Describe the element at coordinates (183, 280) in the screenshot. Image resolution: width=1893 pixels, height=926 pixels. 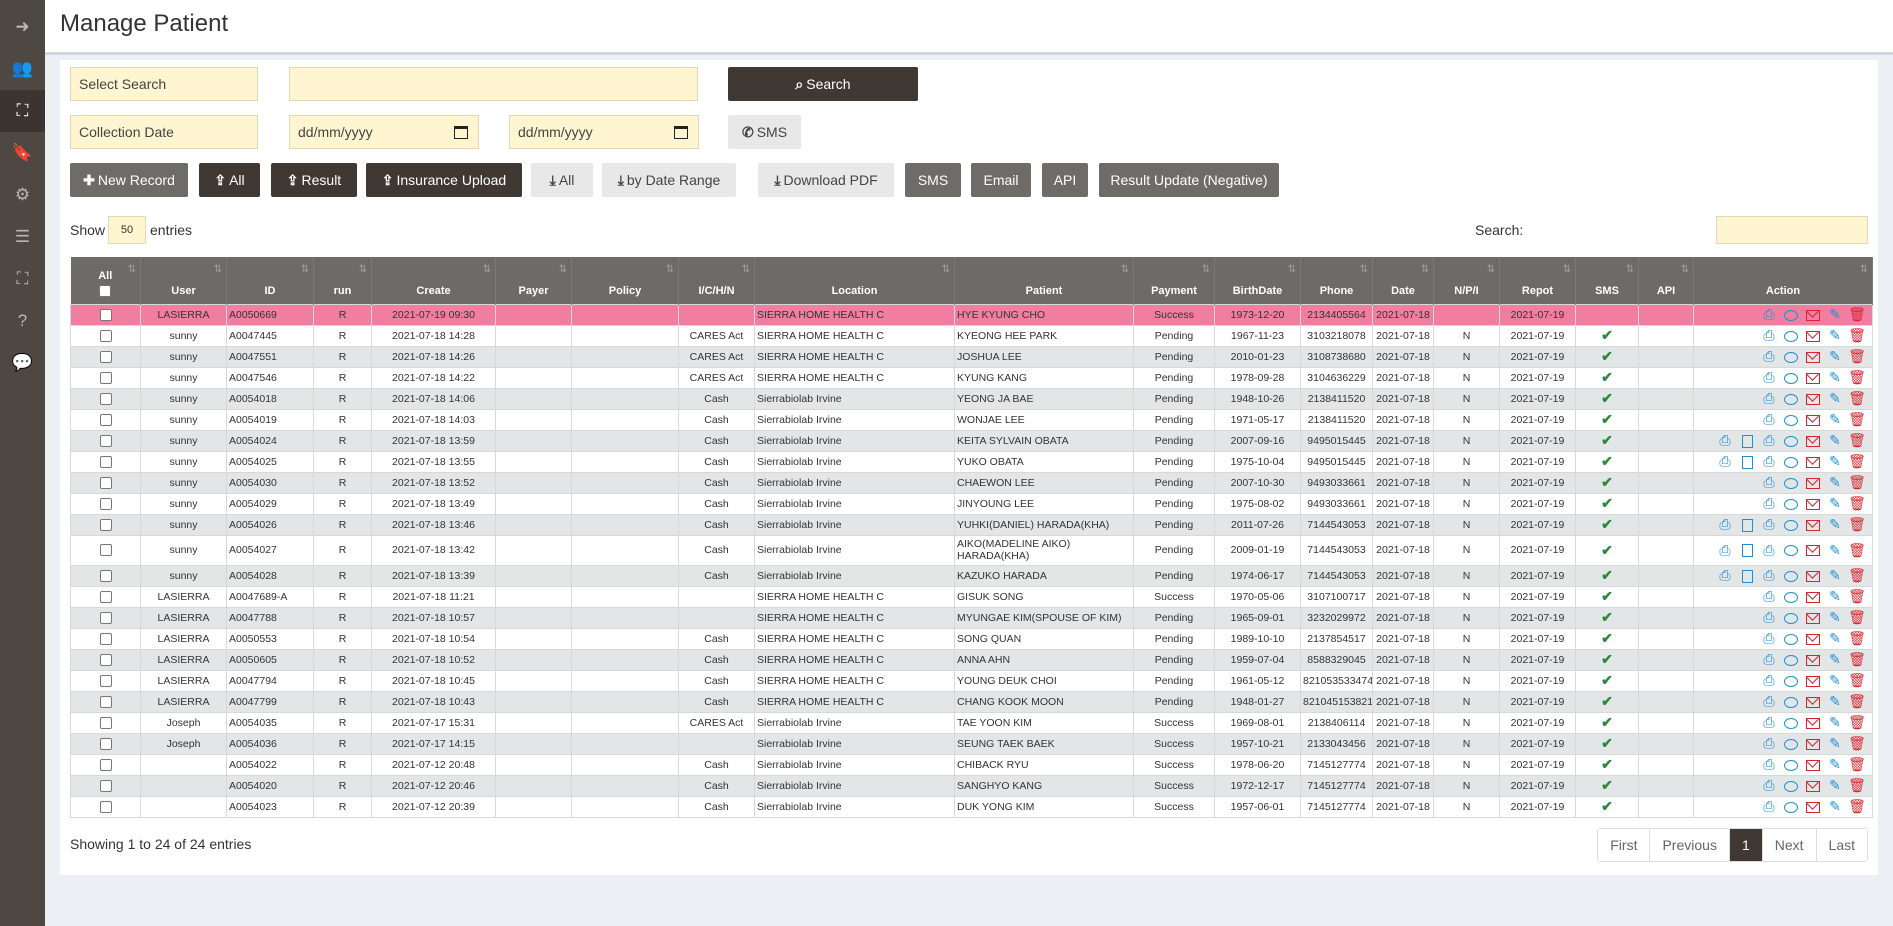
I see `column-header-user: User ⇅` at that location.